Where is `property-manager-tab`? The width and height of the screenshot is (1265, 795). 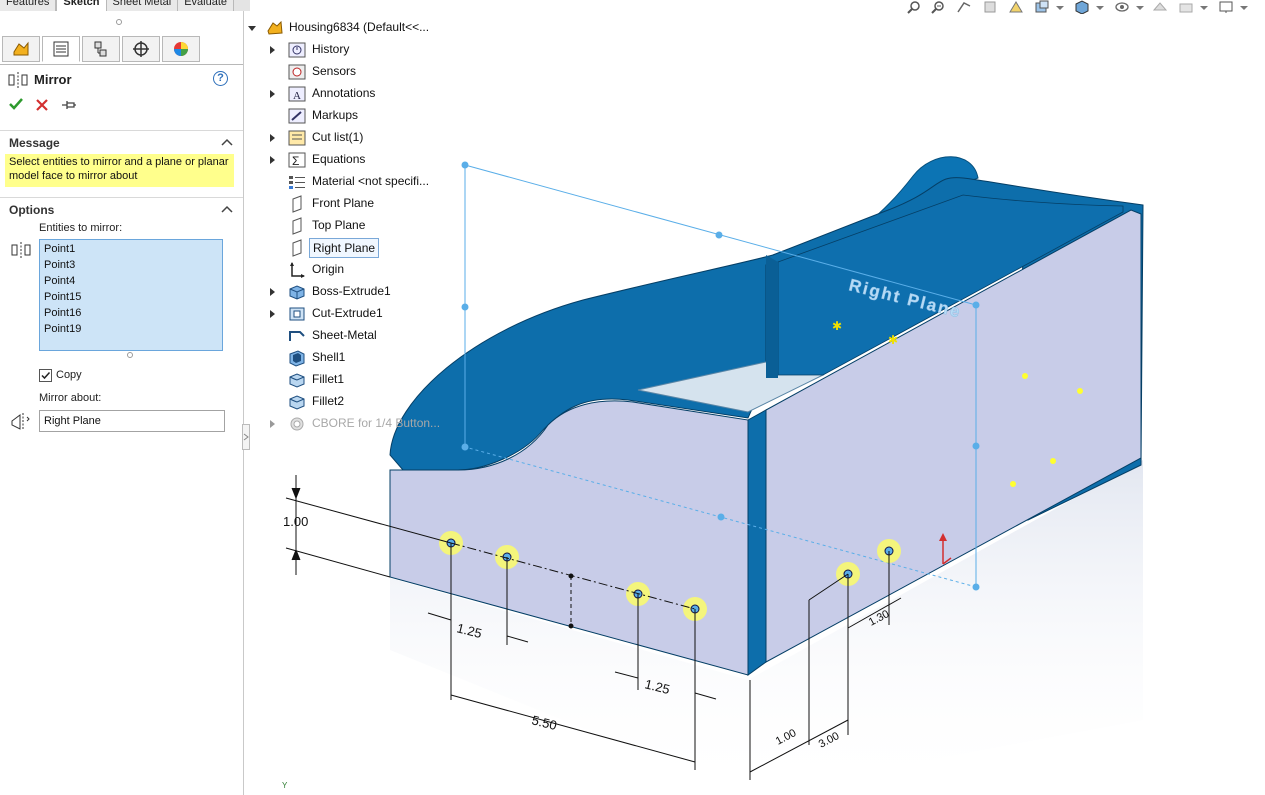 property-manager-tab is located at coordinates (61, 49).